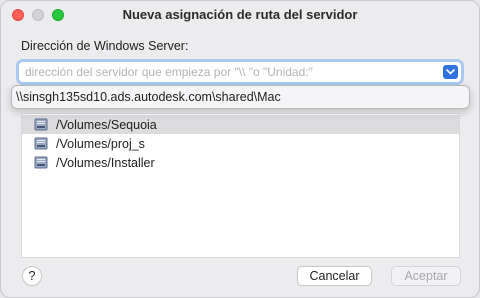 The image size is (480, 298). Describe the element at coordinates (32, 276) in the screenshot. I see `help-button: ?` at that location.